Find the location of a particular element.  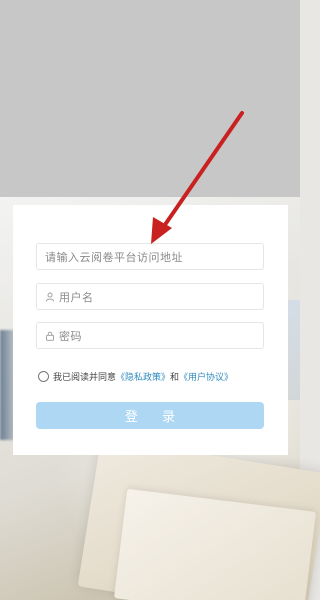

password-input: 密码 is located at coordinates (150, 335).